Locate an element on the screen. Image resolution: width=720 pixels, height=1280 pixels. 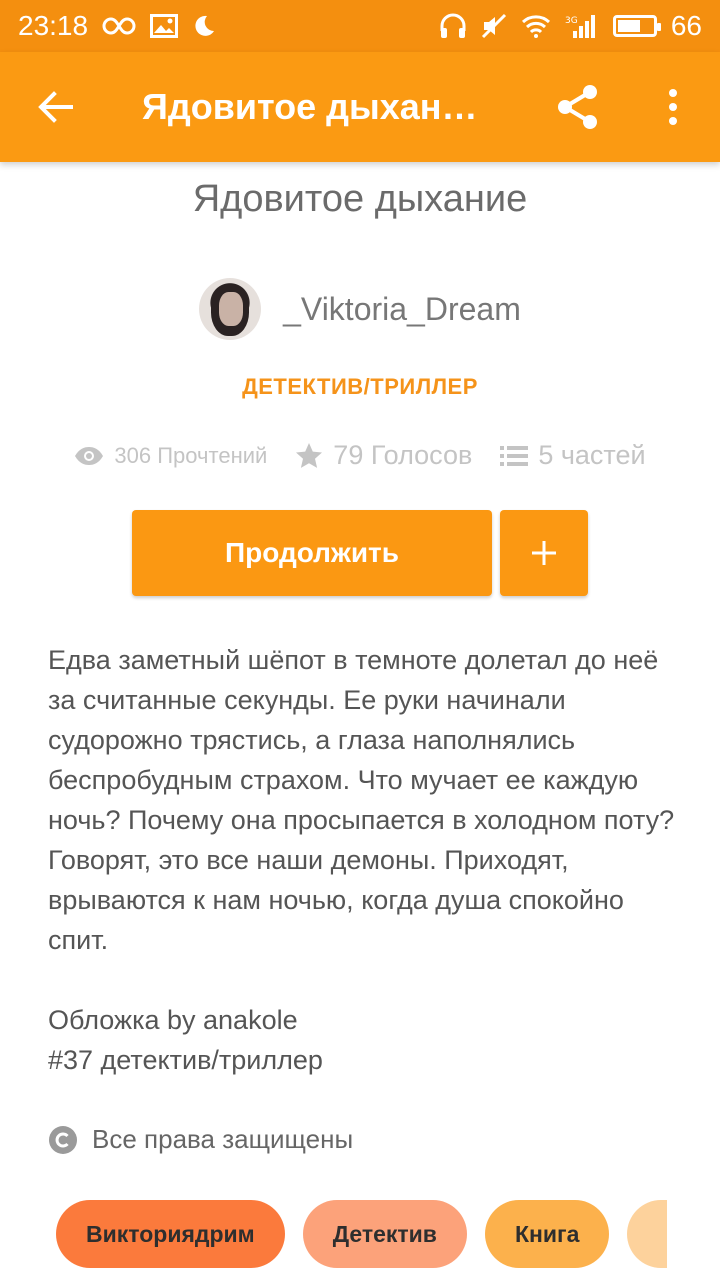
description-credits: Обложка by anakole #37 детектив/триллер is located at coordinates (185, 1040).